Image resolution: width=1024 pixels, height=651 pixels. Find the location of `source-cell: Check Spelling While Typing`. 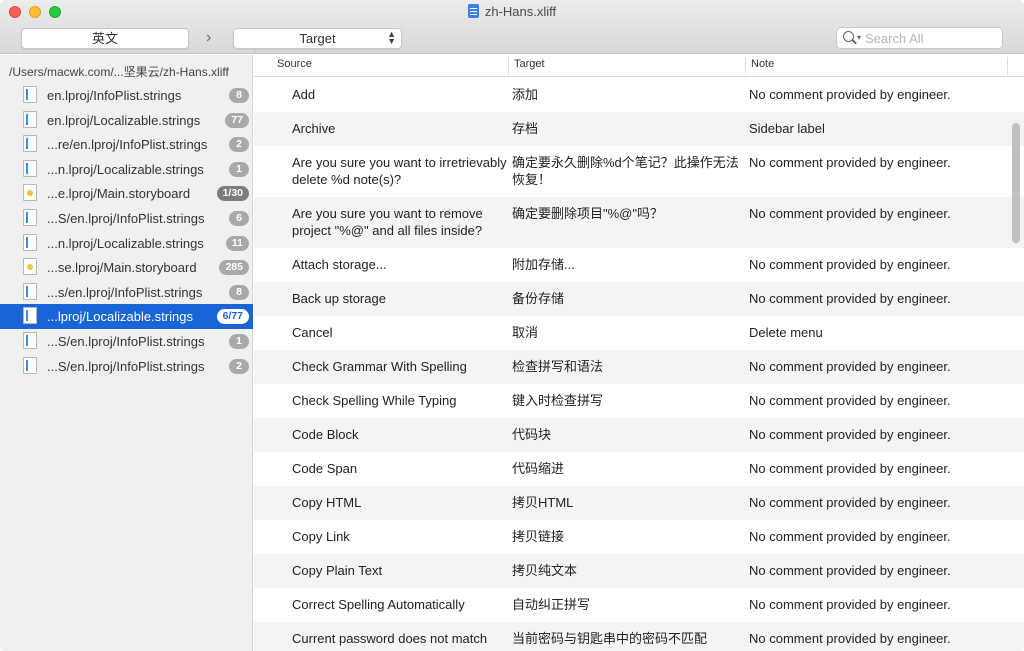

source-cell: Check Spelling While Typing is located at coordinates (374, 400).